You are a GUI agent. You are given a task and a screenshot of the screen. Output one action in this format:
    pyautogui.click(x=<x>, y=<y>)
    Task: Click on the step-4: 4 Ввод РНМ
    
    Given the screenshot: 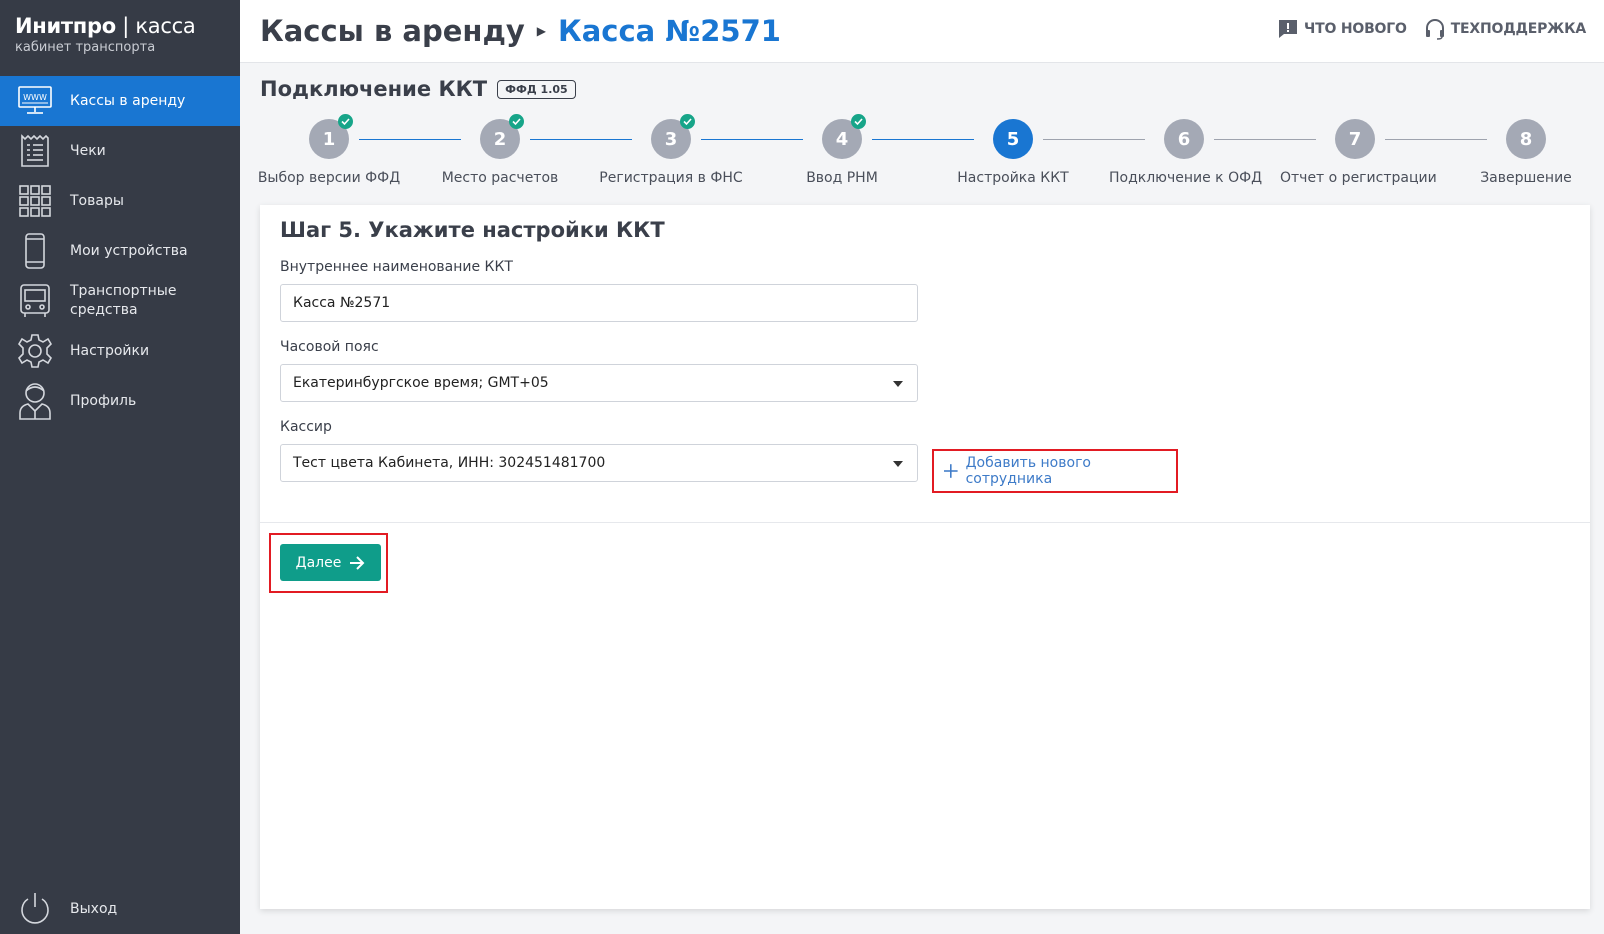 What is the action you would take?
    pyautogui.click(x=842, y=150)
    